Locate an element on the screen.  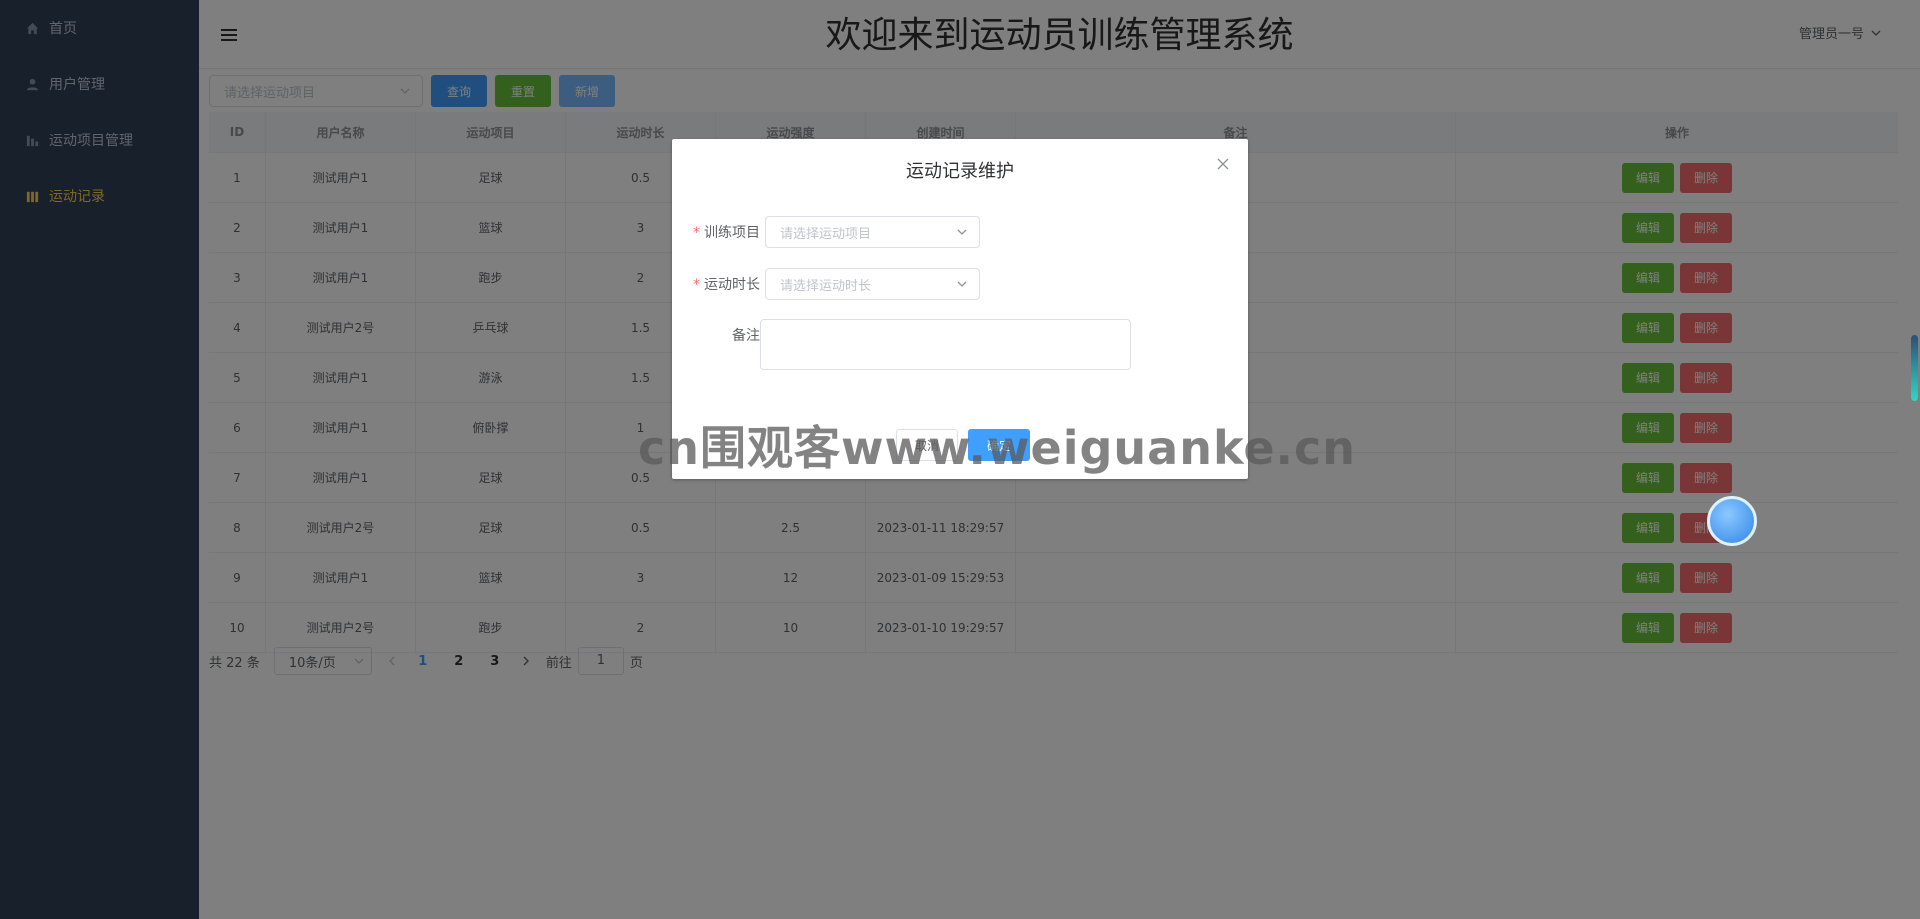
duration-select: 请选择运动时长 is located at coordinates (872, 284).